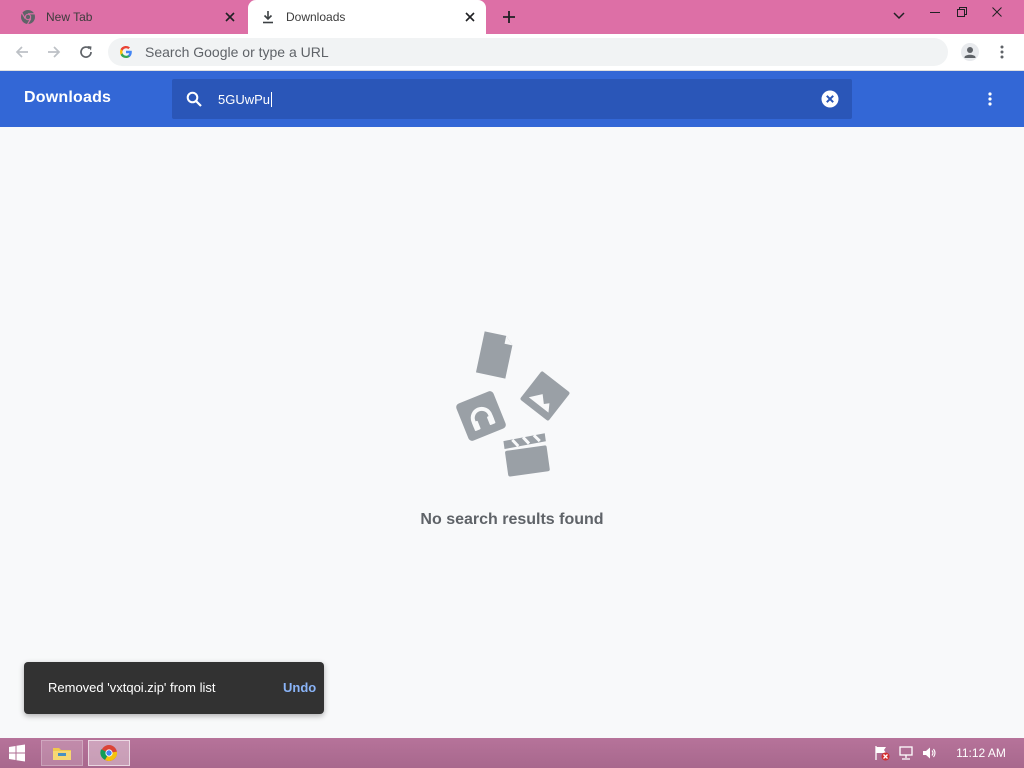 This screenshot has height=768, width=1024. I want to click on volume-icon, so click(929, 753).